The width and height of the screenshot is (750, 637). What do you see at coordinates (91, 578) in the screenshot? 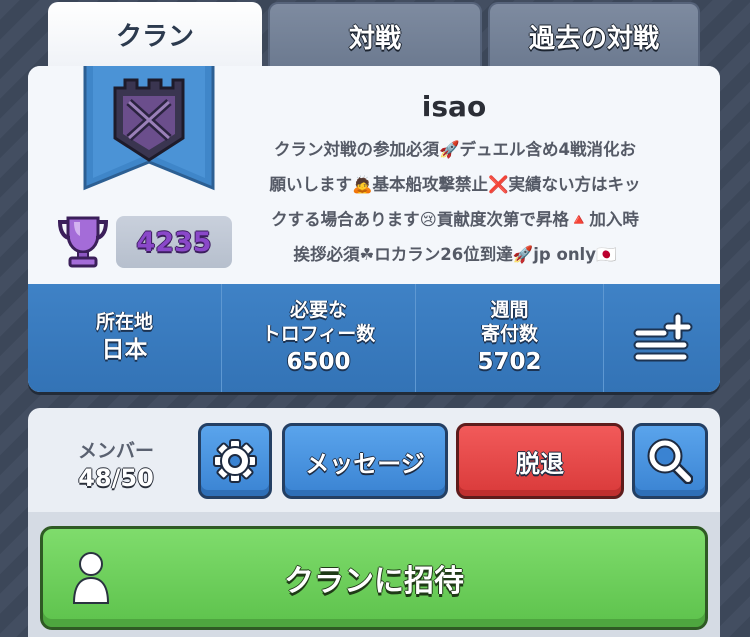
I see `person-icon` at bounding box center [91, 578].